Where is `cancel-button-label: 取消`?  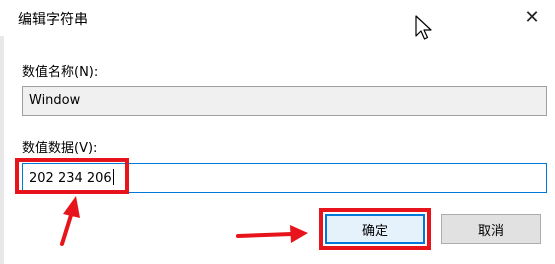
cancel-button-label: 取消 is located at coordinates (490, 231).